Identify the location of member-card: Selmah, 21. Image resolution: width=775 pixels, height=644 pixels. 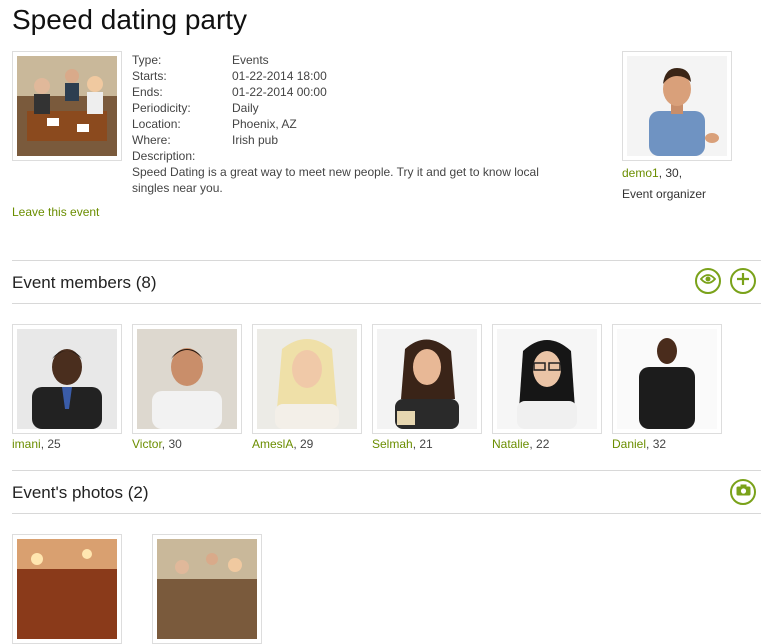
(427, 387).